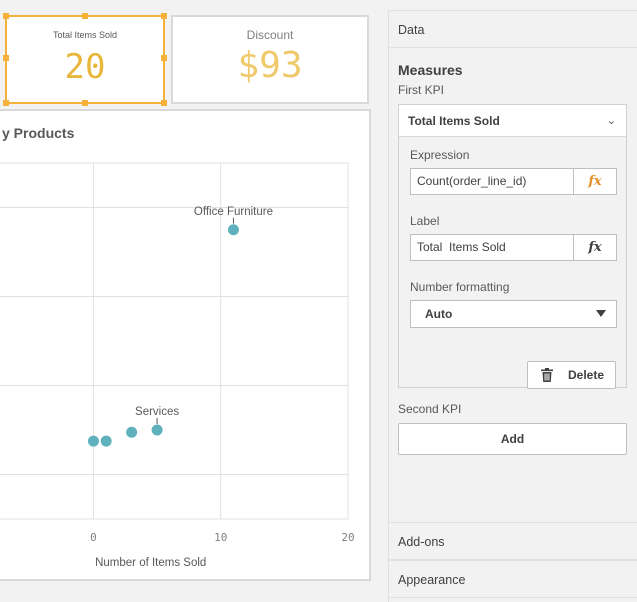 The width and height of the screenshot is (637, 602). I want to click on delete-button: Delete, so click(571, 375).